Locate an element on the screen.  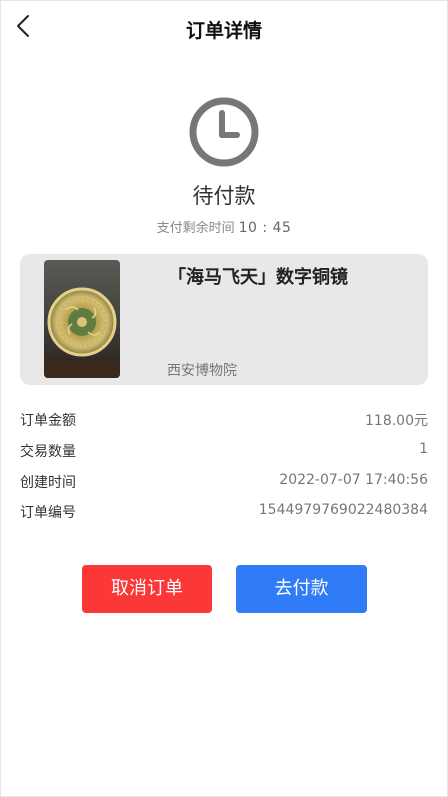
countdown-label: 支付剩余时间 is located at coordinates (195, 228).